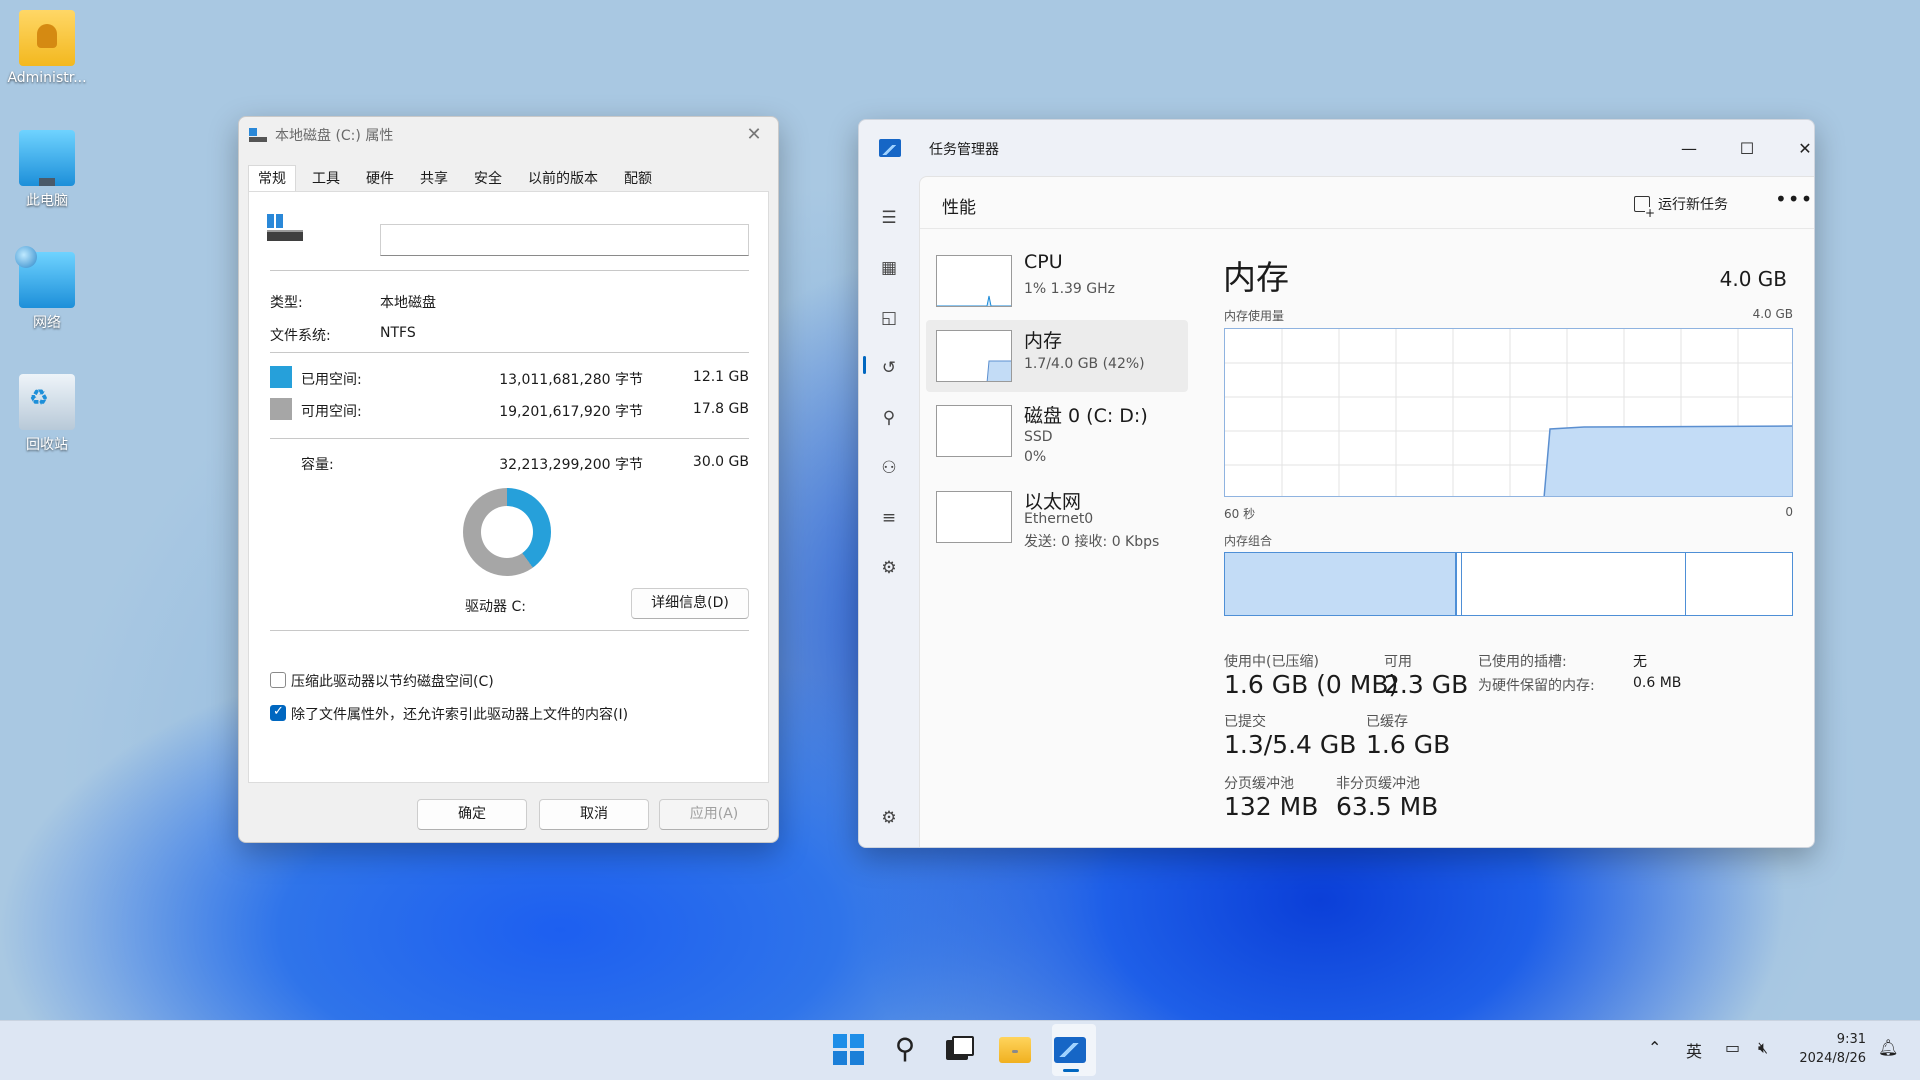 Image resolution: width=1920 pixels, height=1080 pixels. What do you see at coordinates (720, 377) in the screenshot?
I see `used-space-gb: 12.1 GB` at bounding box center [720, 377].